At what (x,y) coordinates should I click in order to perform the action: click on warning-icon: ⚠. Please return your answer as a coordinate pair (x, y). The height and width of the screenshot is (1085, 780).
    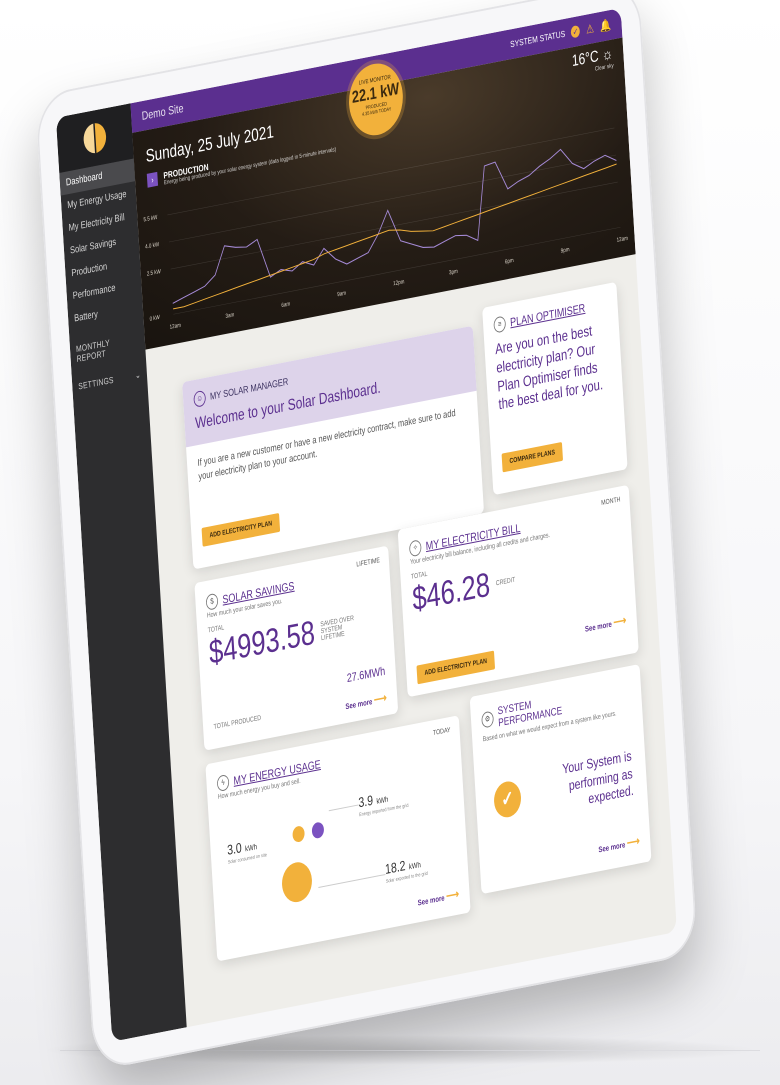
    Looking at the image, I should click on (590, 28).